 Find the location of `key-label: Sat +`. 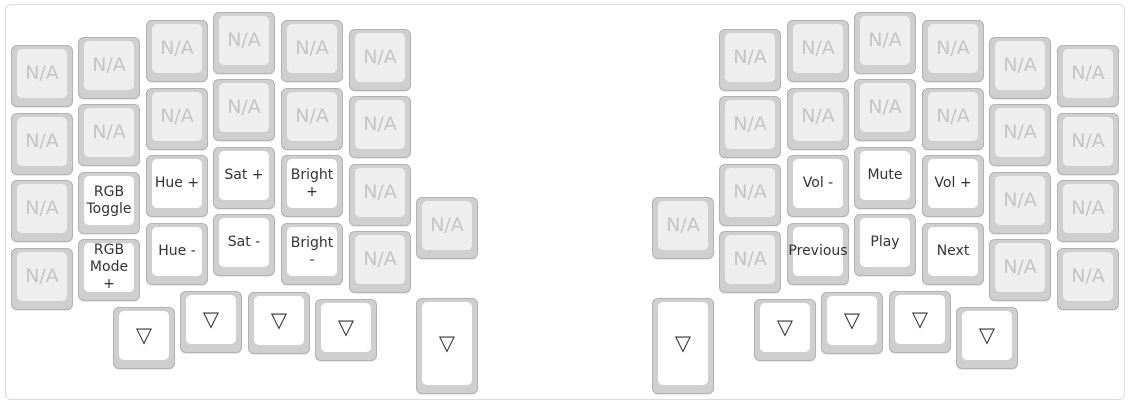

key-label: Sat + is located at coordinates (244, 175).